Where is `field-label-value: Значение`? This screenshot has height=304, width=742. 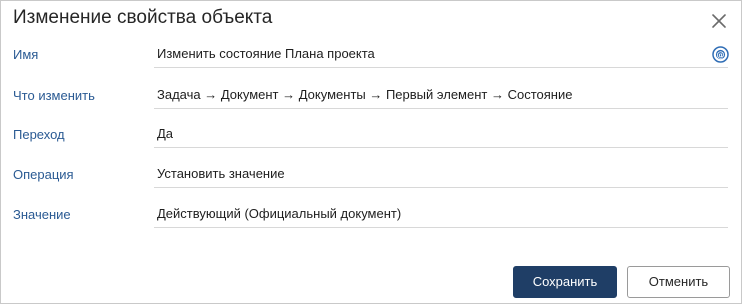
field-label-value: Значение is located at coordinates (42, 214).